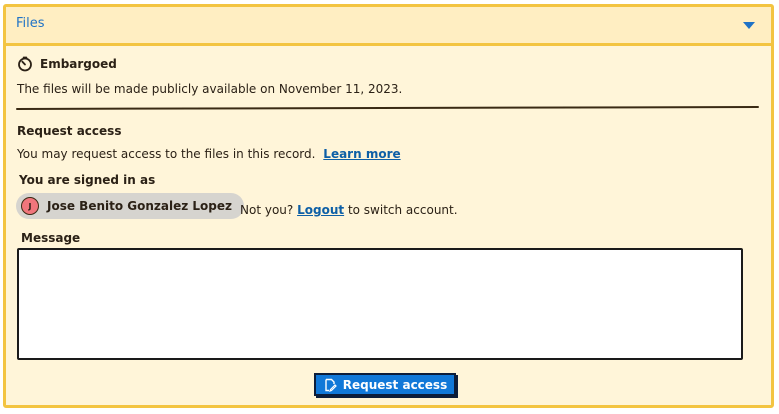 This screenshot has height=414, width=779. Describe the element at coordinates (30, 23) in the screenshot. I see `files-title: Files` at that location.